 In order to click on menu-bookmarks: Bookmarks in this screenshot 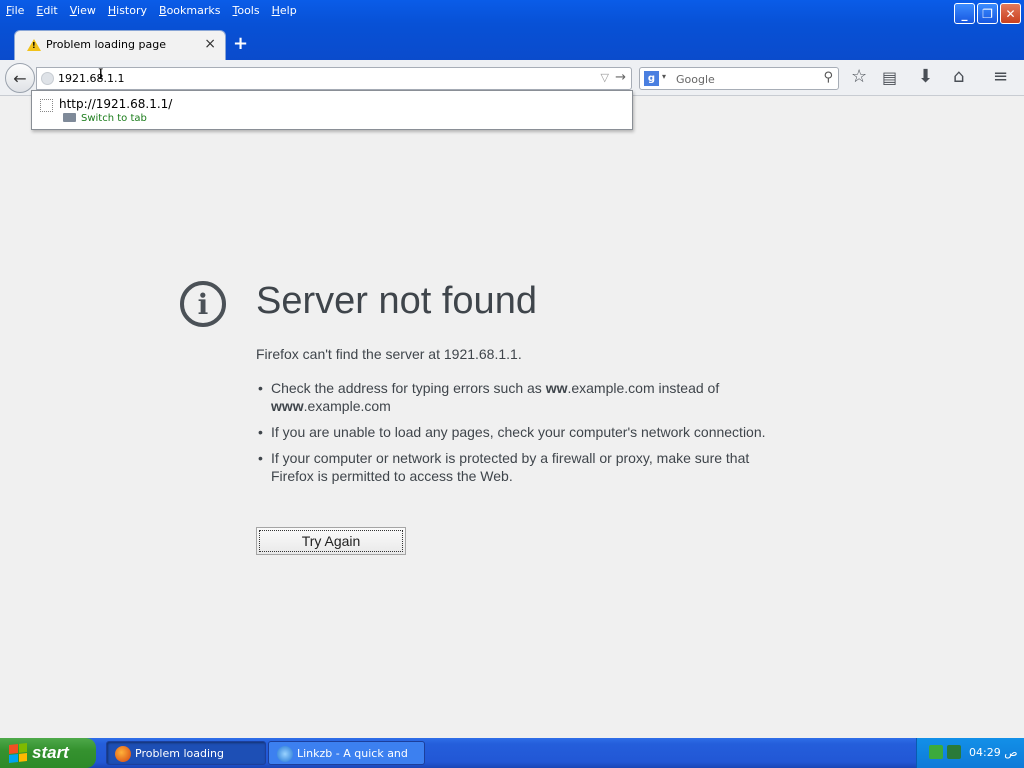, I will do `click(189, 11)`.